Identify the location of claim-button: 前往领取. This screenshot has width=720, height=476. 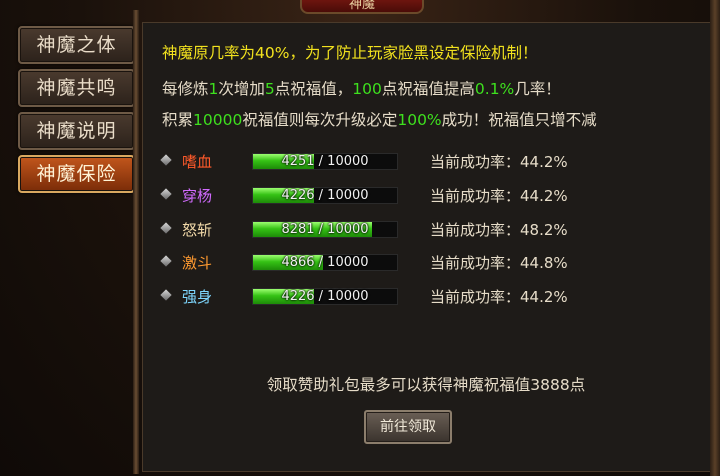
(408, 427).